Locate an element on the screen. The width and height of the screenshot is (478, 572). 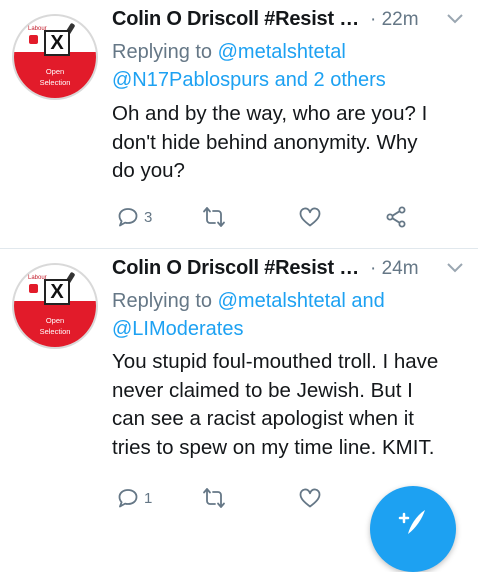
mention-link: @metalshtetal and is located at coordinates (301, 301).